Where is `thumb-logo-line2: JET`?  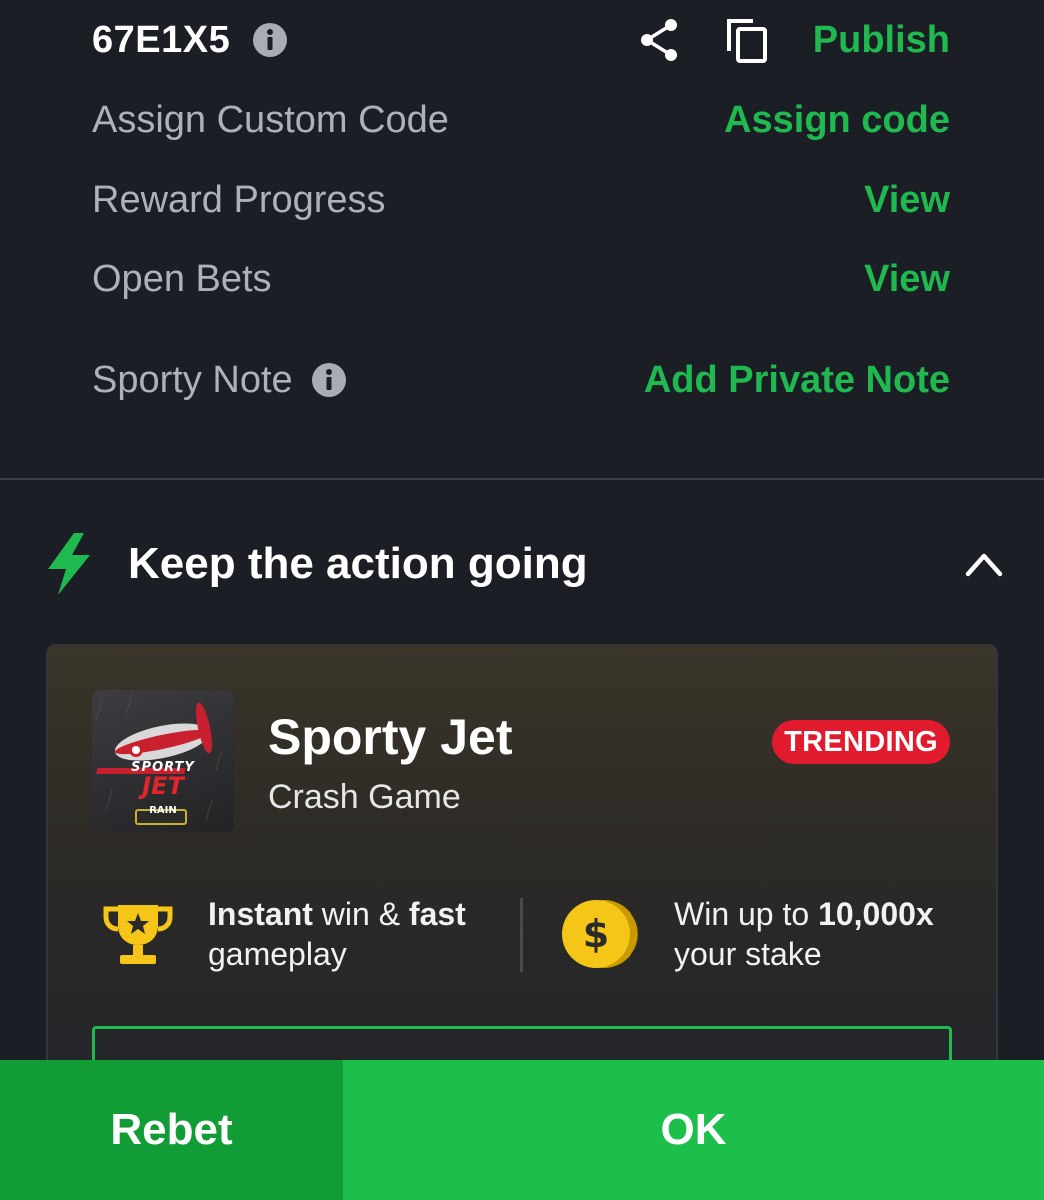
thumb-logo-line2: JET is located at coordinates (163, 786).